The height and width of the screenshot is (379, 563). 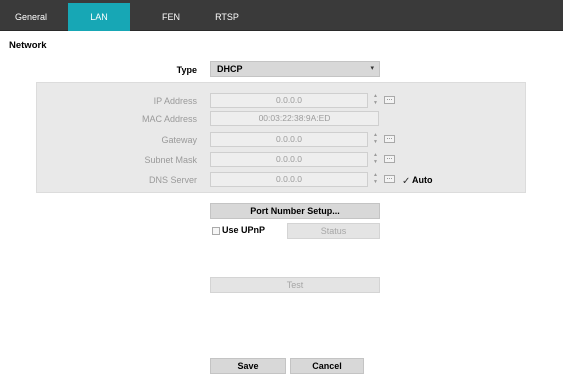 What do you see at coordinates (216, 231) in the screenshot?
I see `use-upnp-checkbox` at bounding box center [216, 231].